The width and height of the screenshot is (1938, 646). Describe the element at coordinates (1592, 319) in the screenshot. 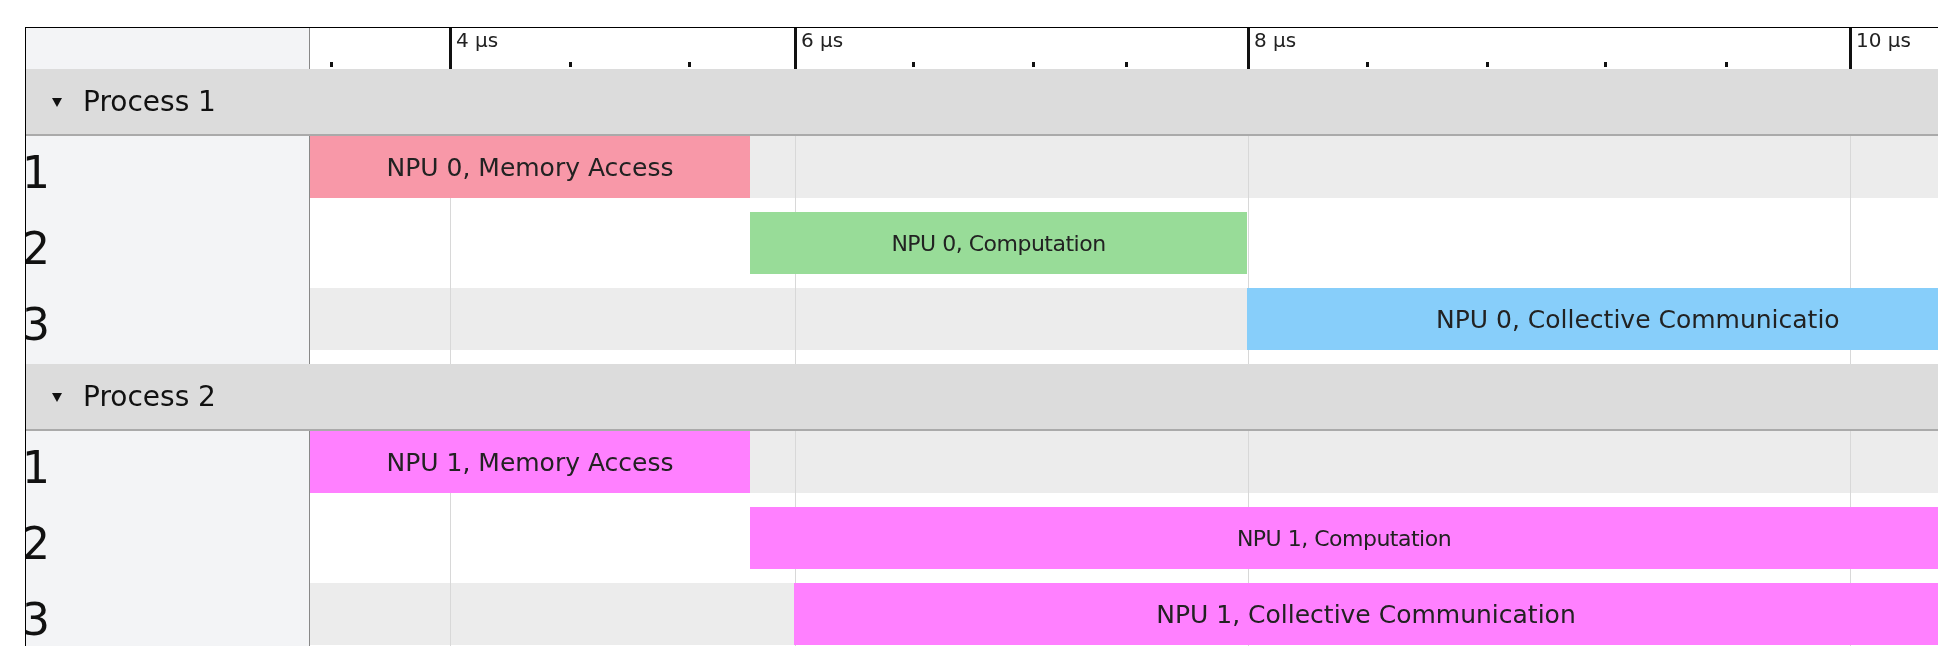

I see `event-bar: NPU 0, Collective Communicatio` at that location.